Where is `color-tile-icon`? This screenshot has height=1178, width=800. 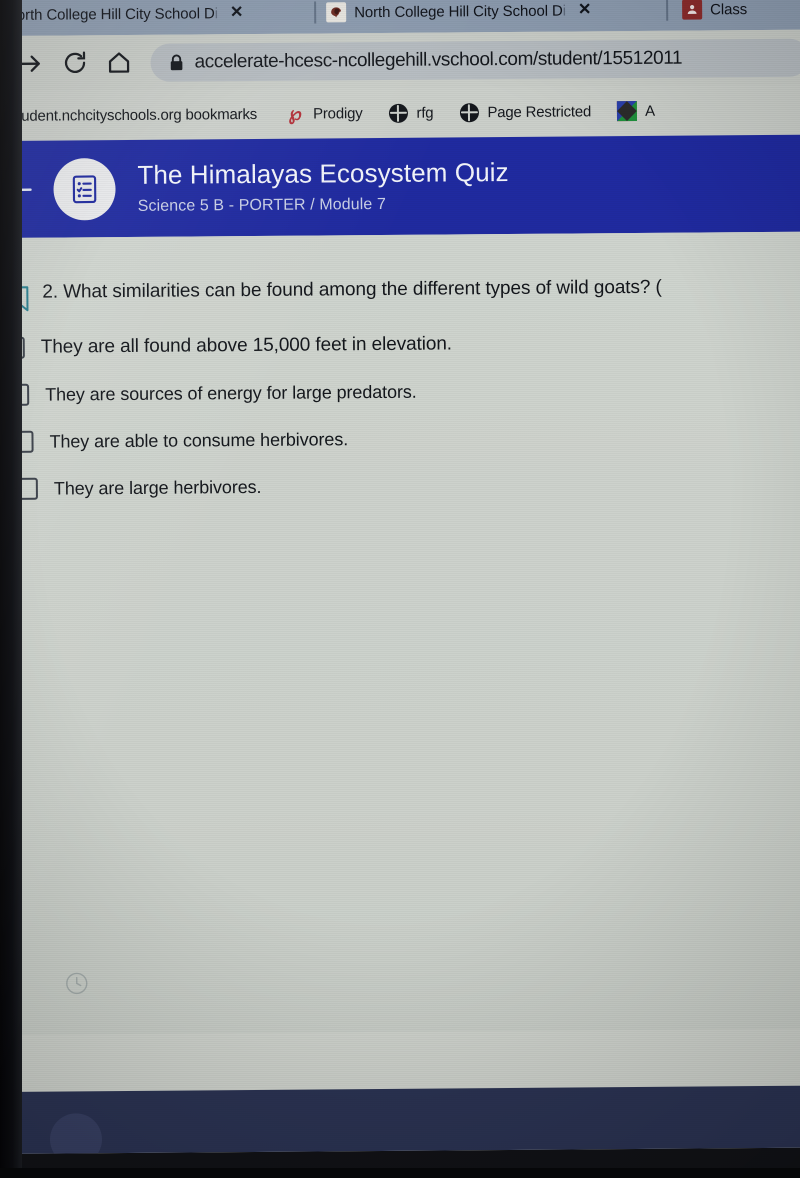 color-tile-icon is located at coordinates (627, 111).